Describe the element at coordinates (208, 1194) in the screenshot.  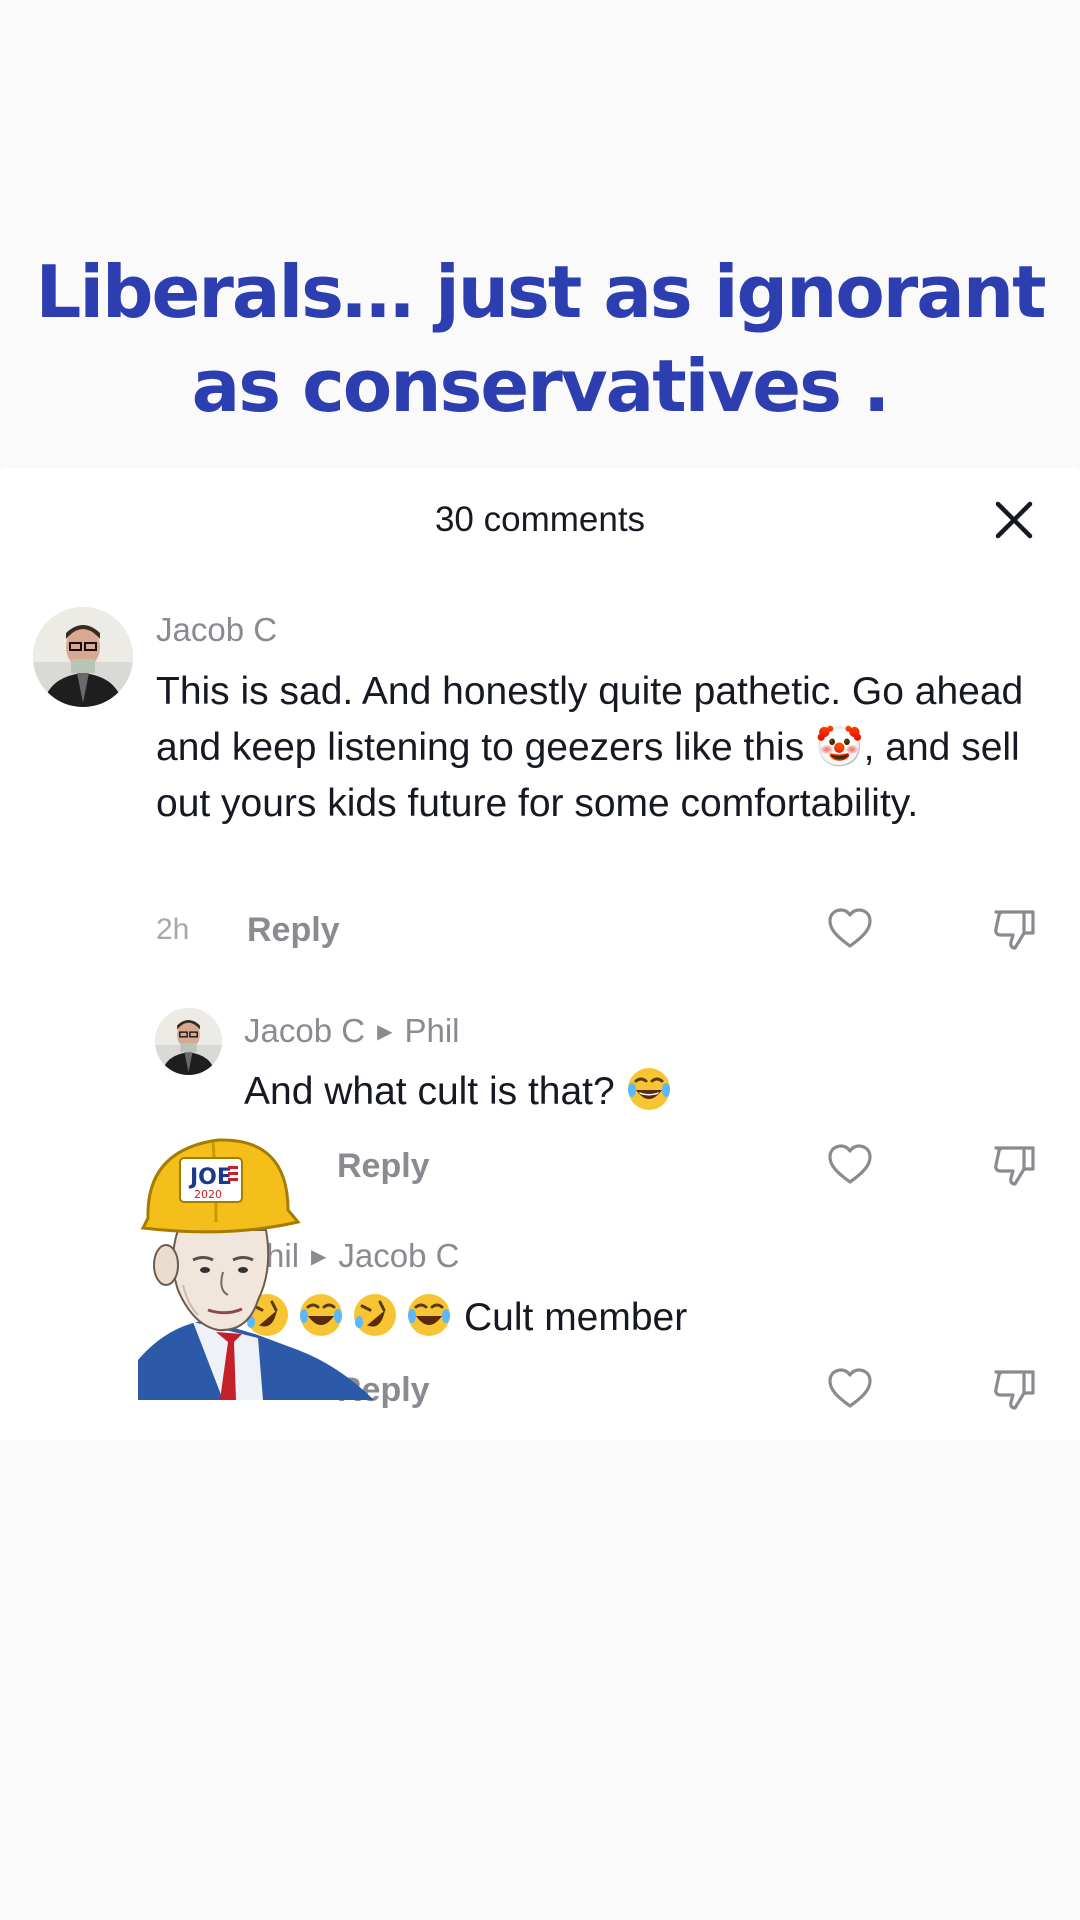
I see `hat-year: 2020` at that location.